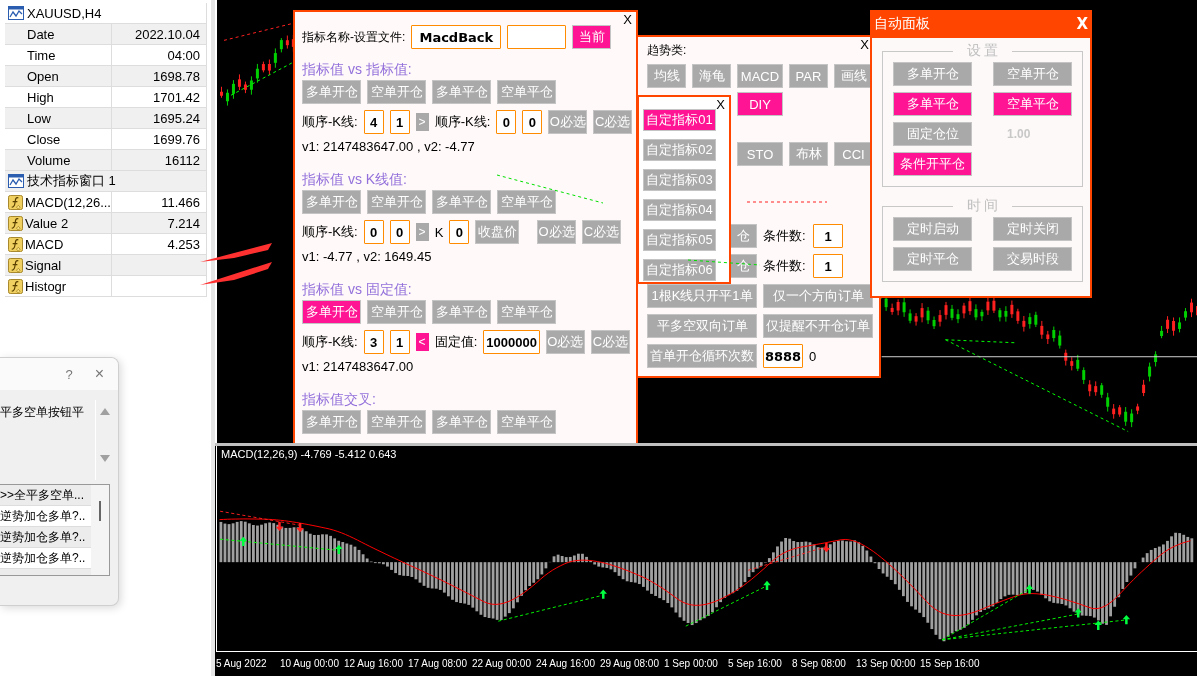  I want to click on auto-action-button: 交易时段, so click(1032, 259).